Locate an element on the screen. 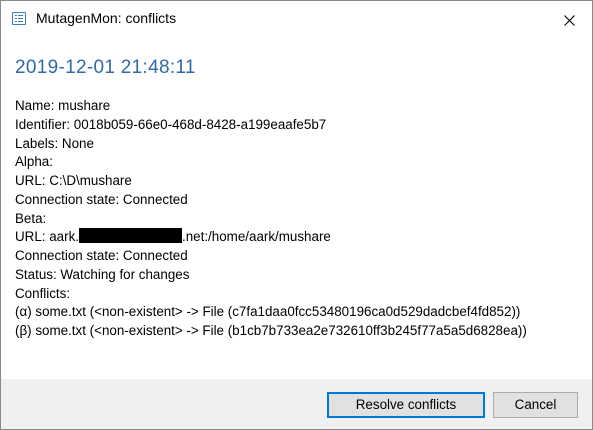 The height and width of the screenshot is (430, 593). beta-header: Beta: is located at coordinates (31, 218).